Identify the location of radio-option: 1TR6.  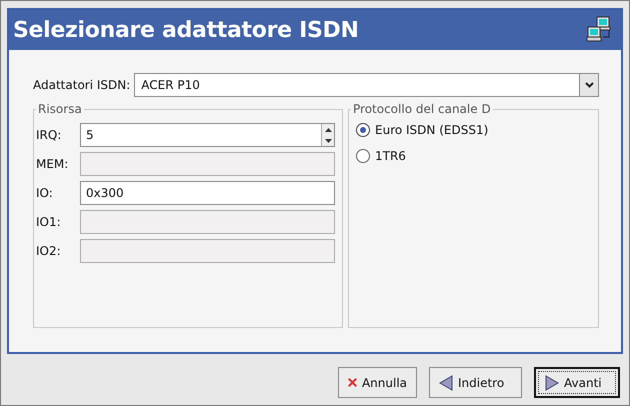
(477, 156).